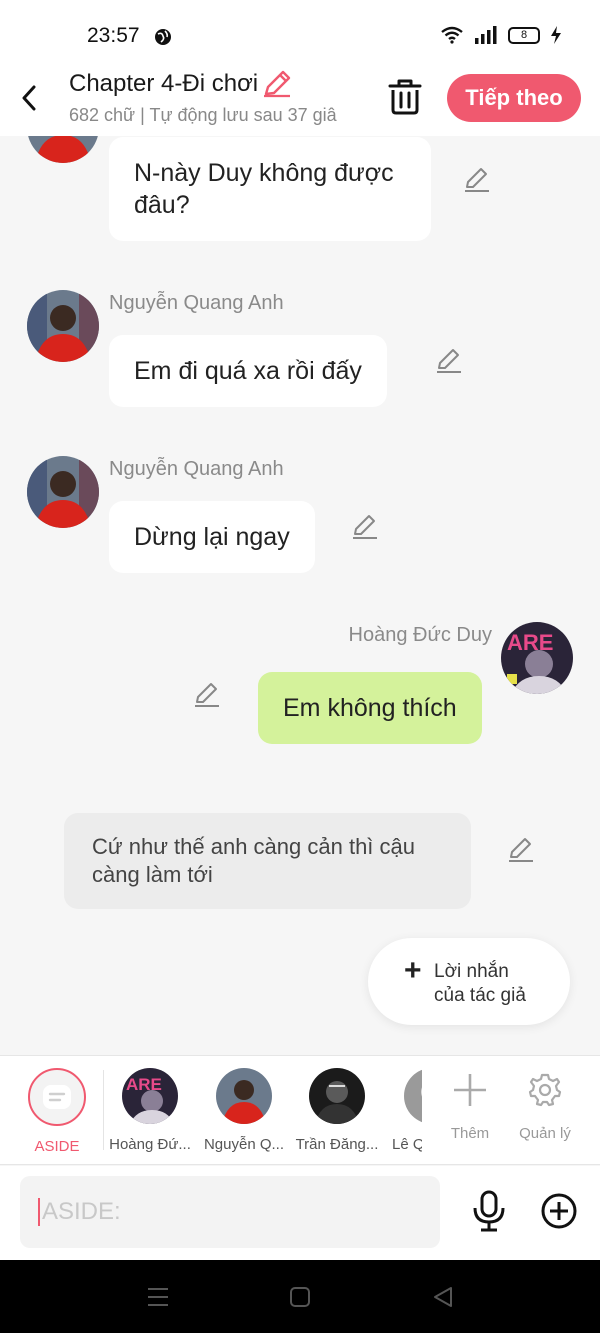  I want to click on plus-icon, so click(470, 1090).